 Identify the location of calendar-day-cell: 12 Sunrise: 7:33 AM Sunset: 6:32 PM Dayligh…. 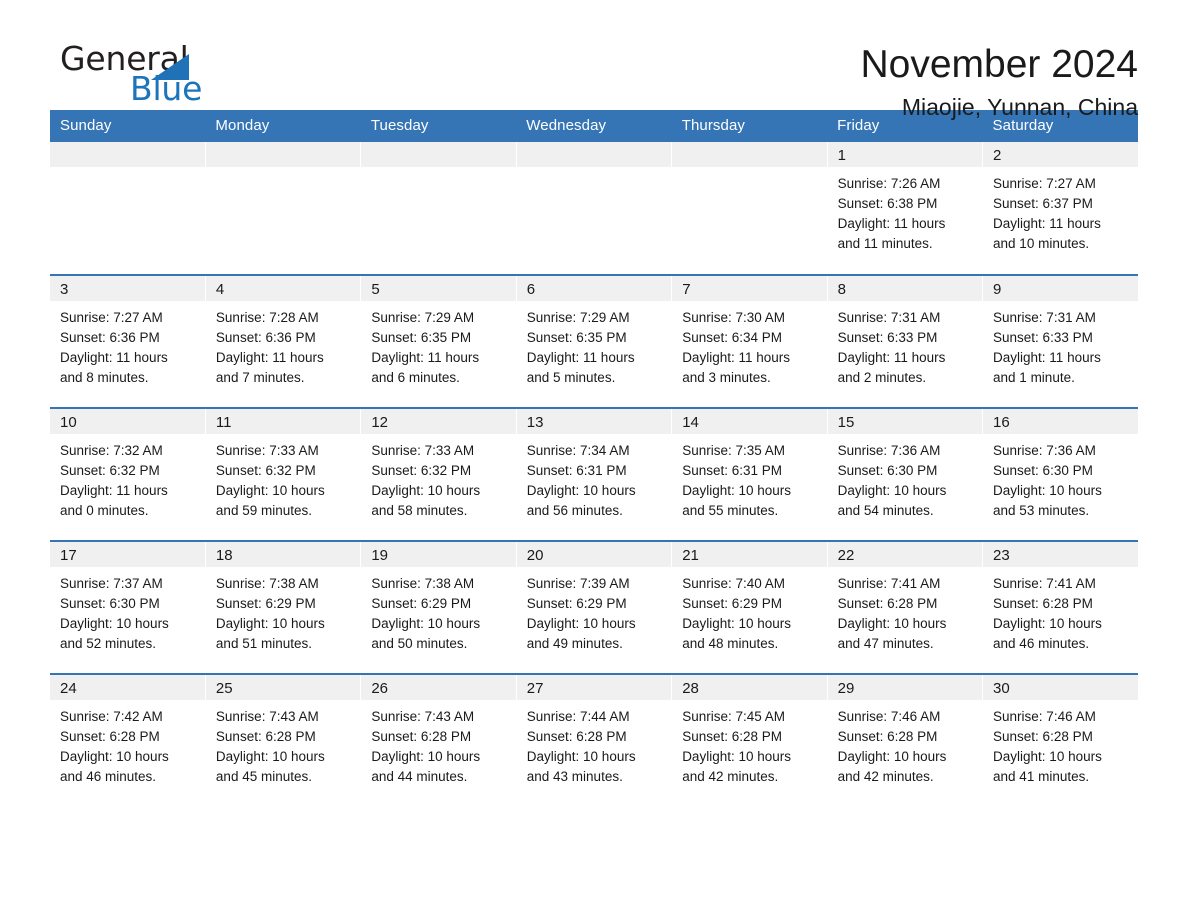
(438, 474).